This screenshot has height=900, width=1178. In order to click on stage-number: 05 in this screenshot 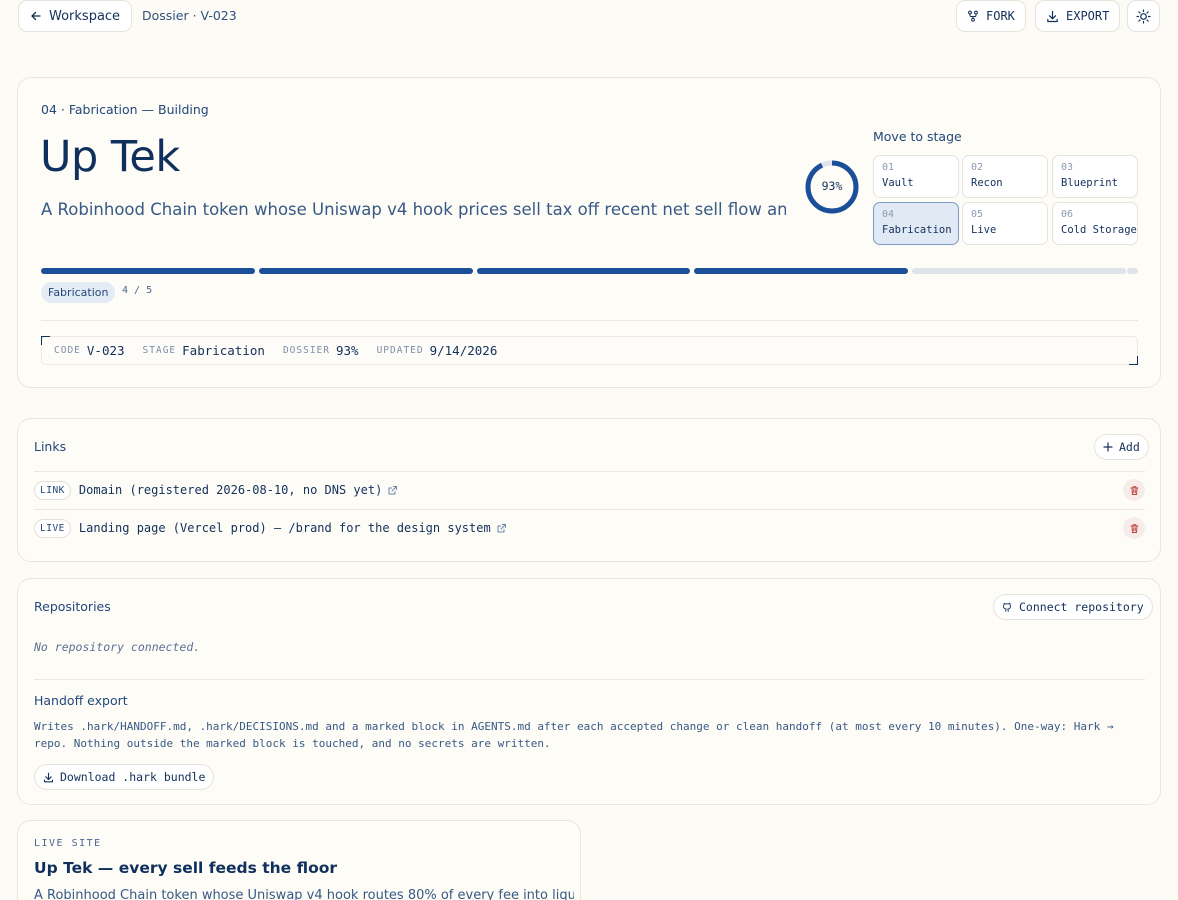, I will do `click(977, 214)`.